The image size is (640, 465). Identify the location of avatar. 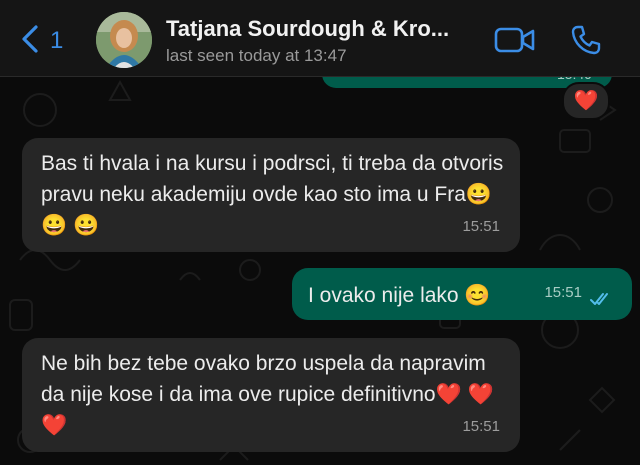
(124, 40).